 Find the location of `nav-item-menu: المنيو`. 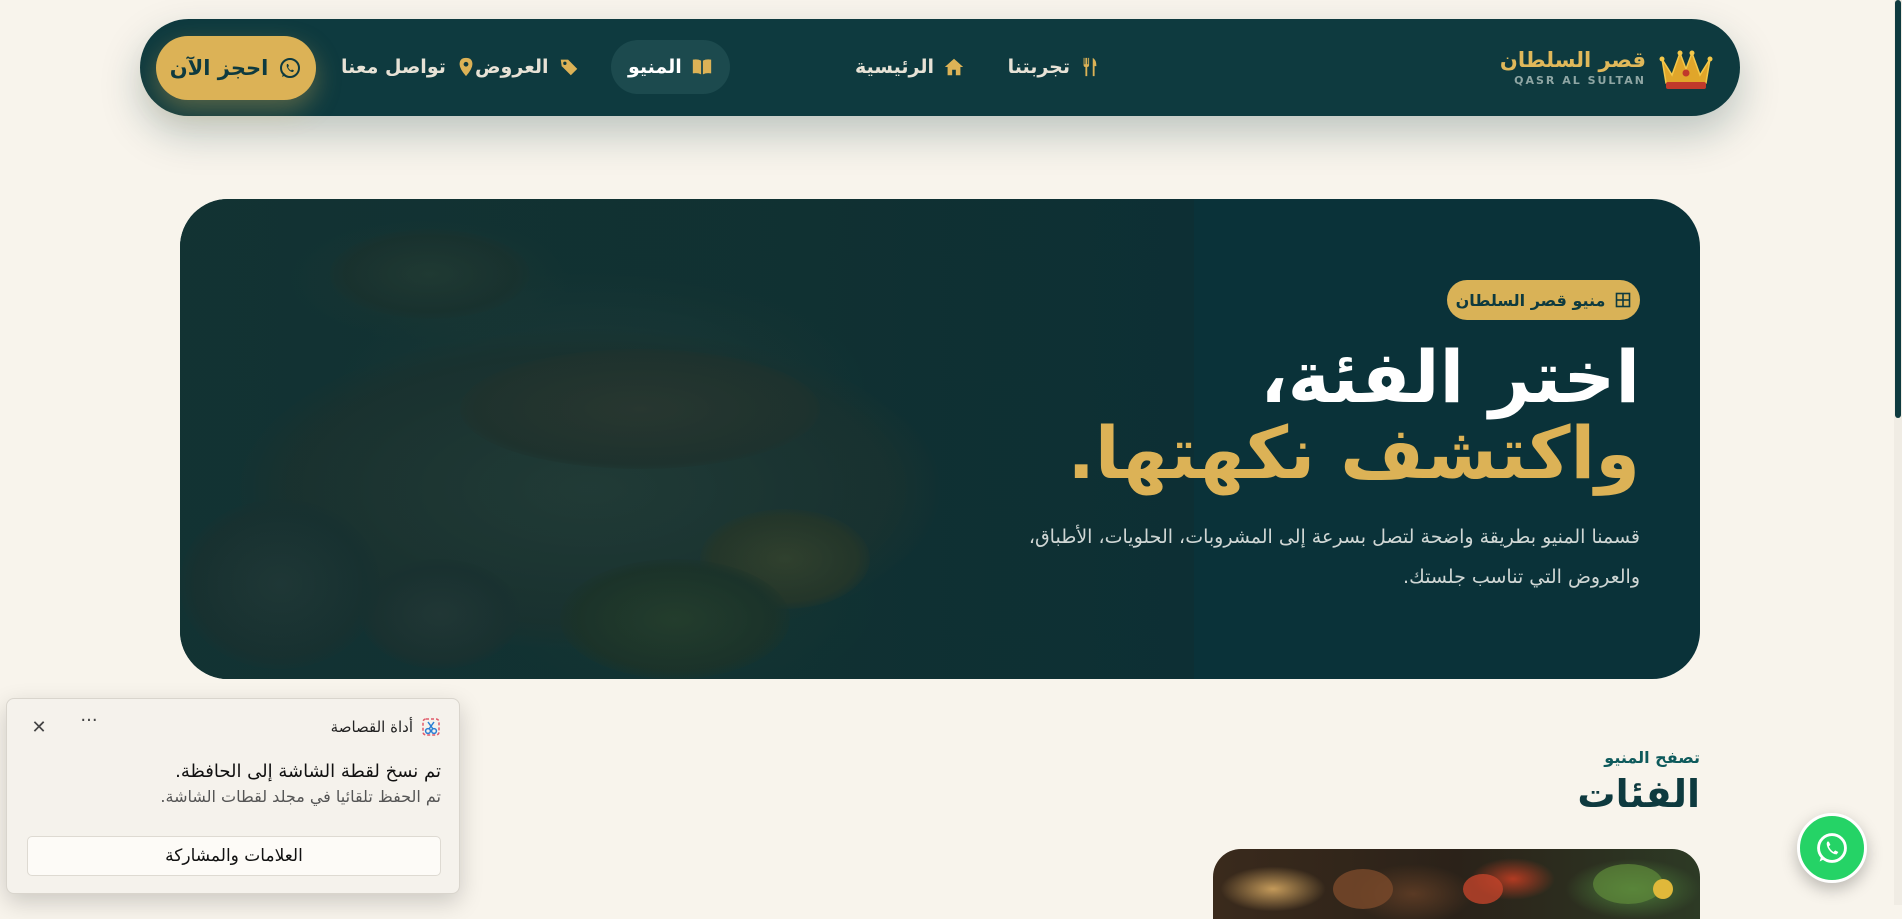

nav-item-menu: المنيو is located at coordinates (670, 67).